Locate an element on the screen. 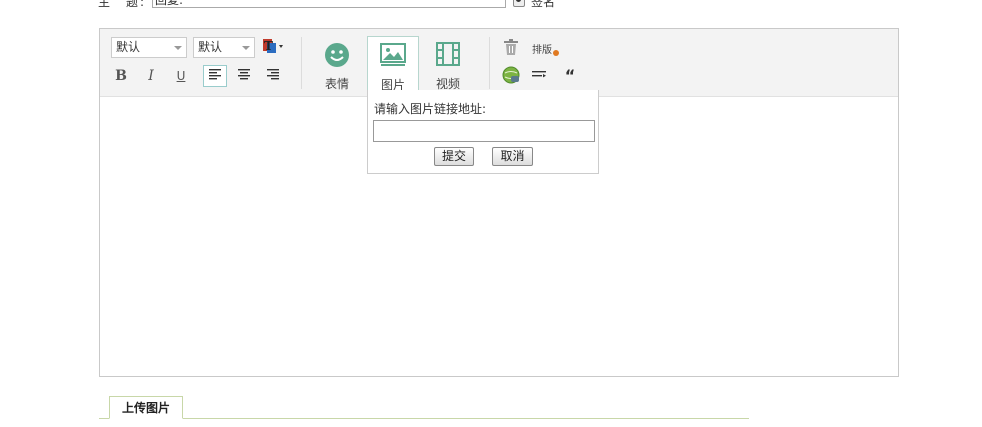 The height and width of the screenshot is (427, 982). insert-link-button is located at coordinates (511, 76).